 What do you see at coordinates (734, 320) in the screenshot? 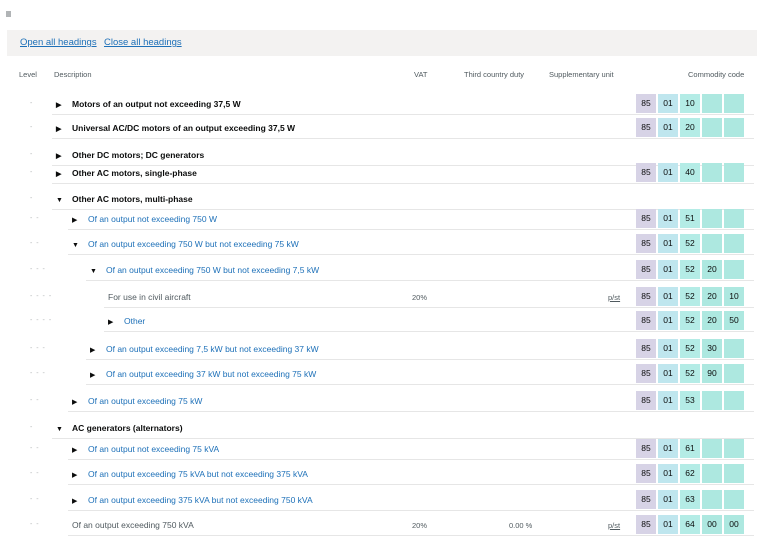
I see `code-segment-commodity-suffix: 50` at bounding box center [734, 320].